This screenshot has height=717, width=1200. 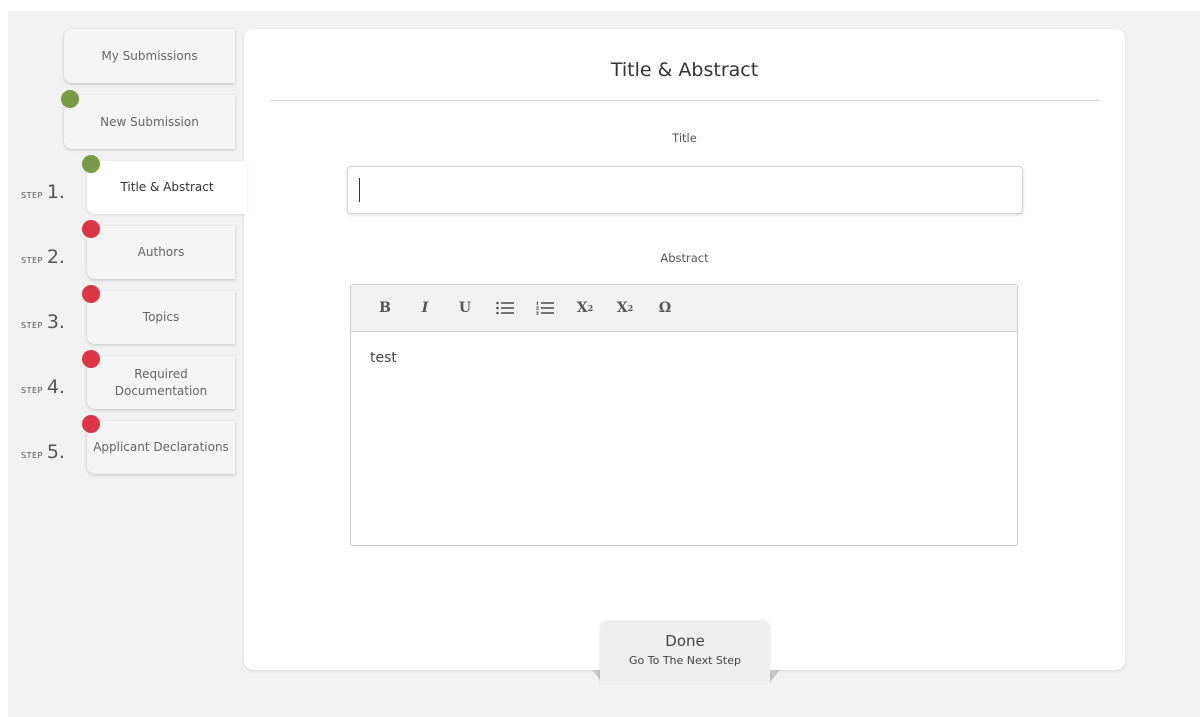 I want to click on step-3-label: STEP 3., so click(x=51, y=322).